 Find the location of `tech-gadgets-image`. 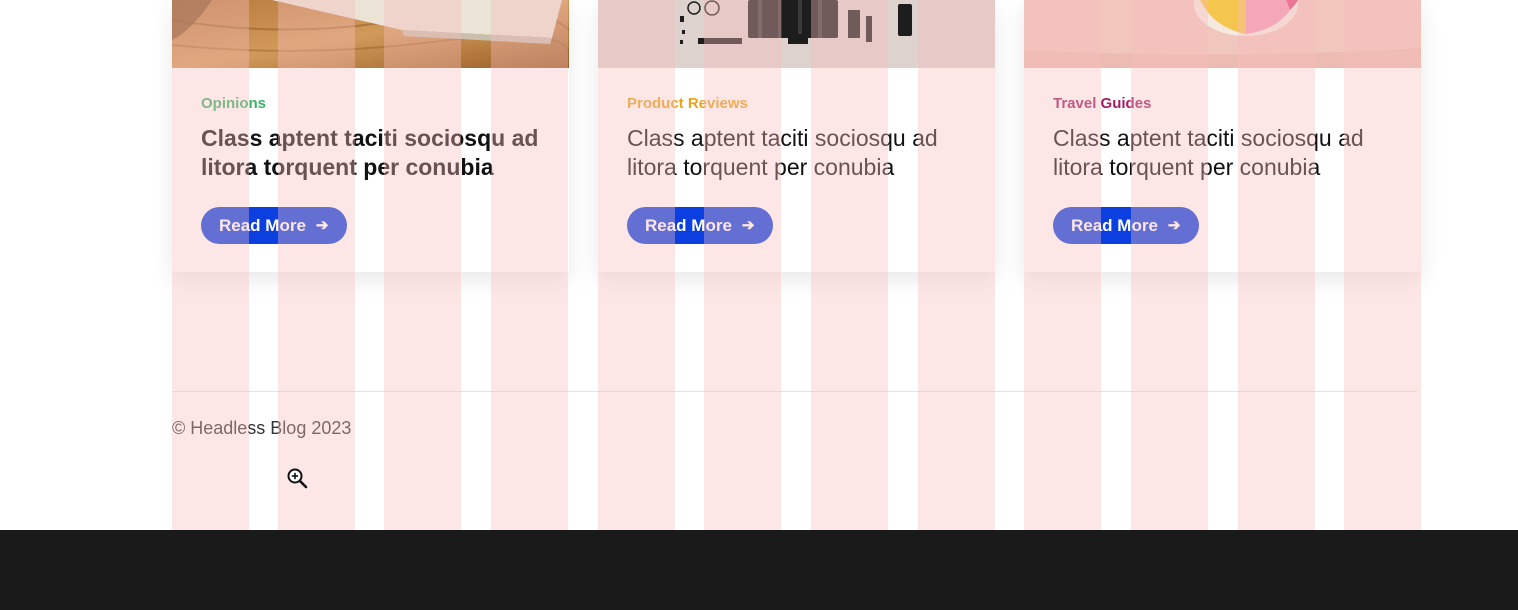

tech-gadgets-image is located at coordinates (796, 34).